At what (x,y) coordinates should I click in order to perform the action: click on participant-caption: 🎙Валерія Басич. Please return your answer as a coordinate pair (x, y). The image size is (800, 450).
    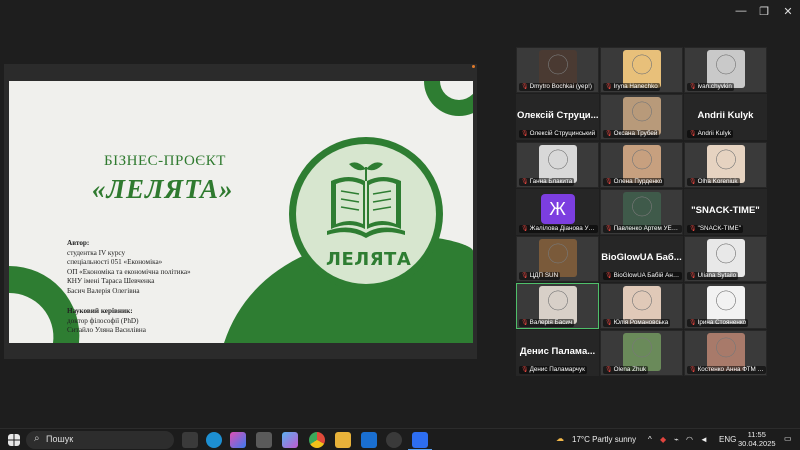
    Looking at the image, I should click on (547, 323).